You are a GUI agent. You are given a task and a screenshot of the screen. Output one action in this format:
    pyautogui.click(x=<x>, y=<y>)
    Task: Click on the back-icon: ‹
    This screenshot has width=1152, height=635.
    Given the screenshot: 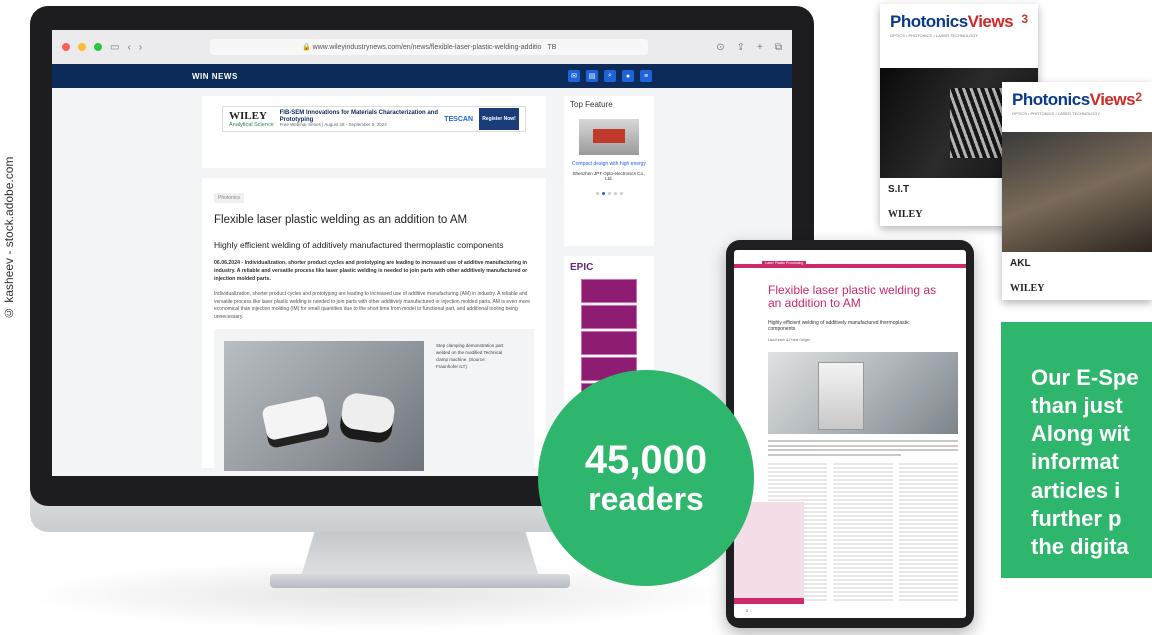 What is the action you would take?
    pyautogui.click(x=128, y=47)
    